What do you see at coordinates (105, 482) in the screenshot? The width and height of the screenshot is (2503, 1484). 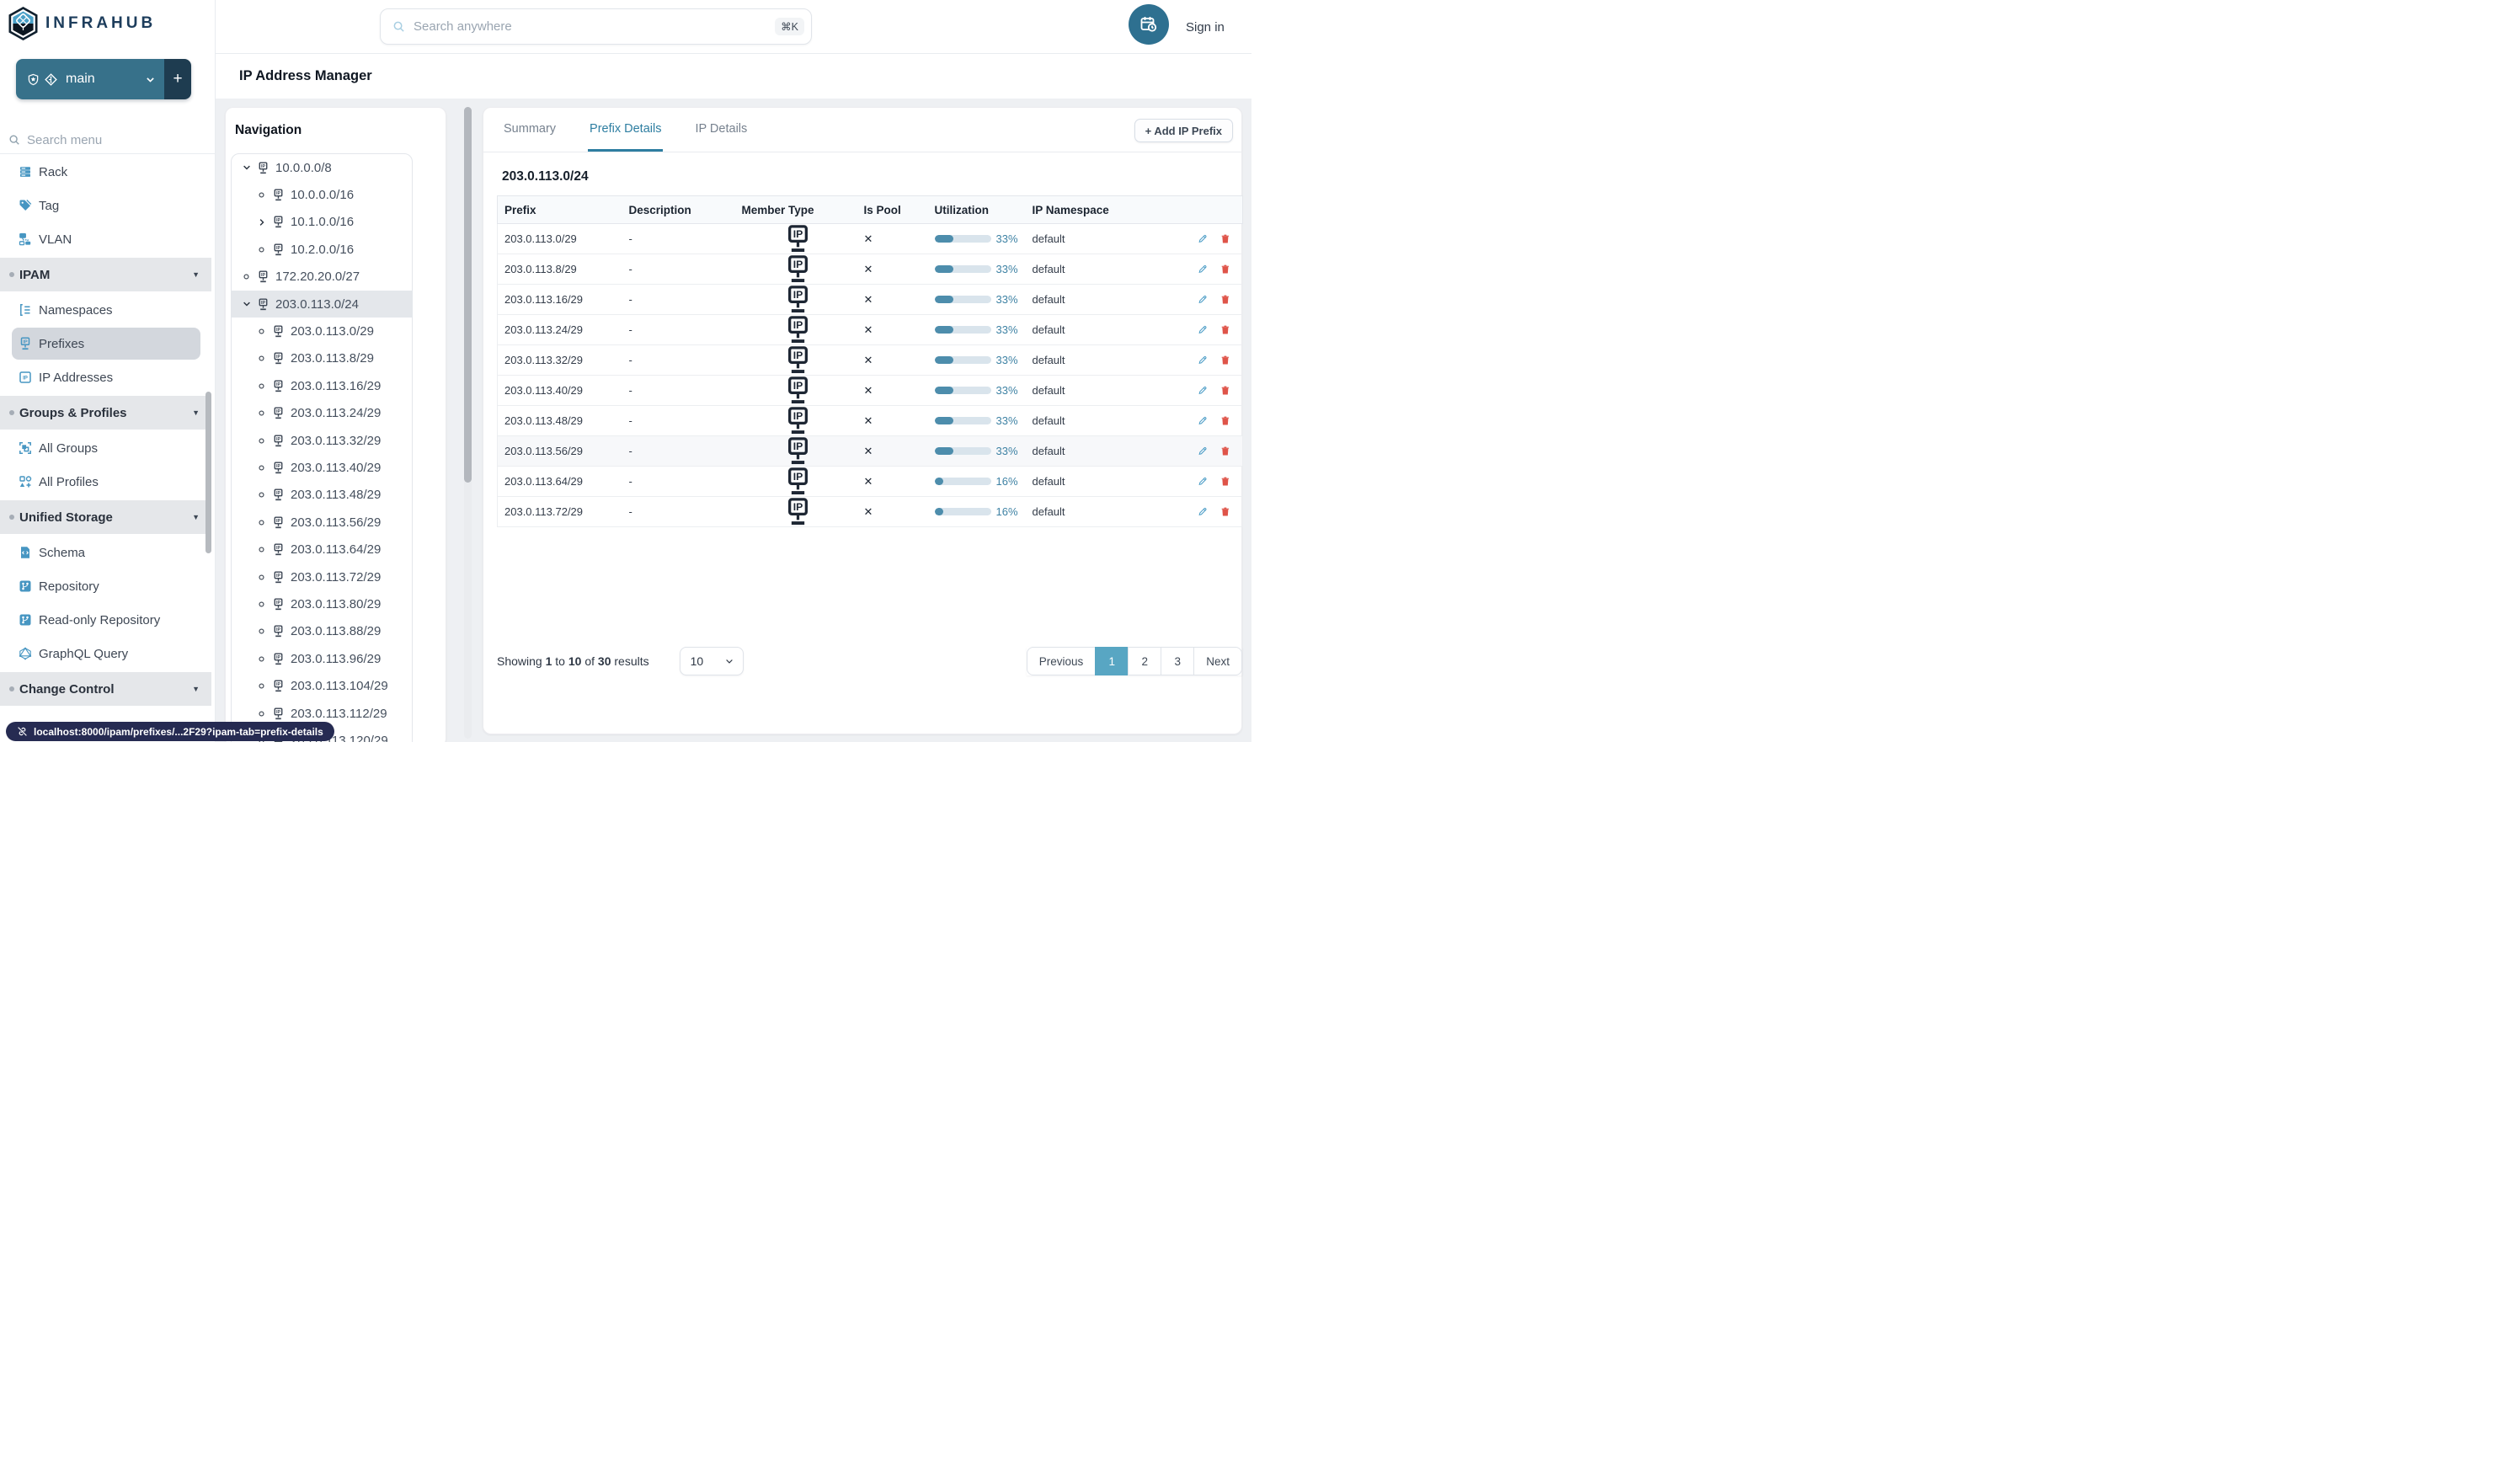 I see `sidebar-item-all-profiles: All Profiles` at bounding box center [105, 482].